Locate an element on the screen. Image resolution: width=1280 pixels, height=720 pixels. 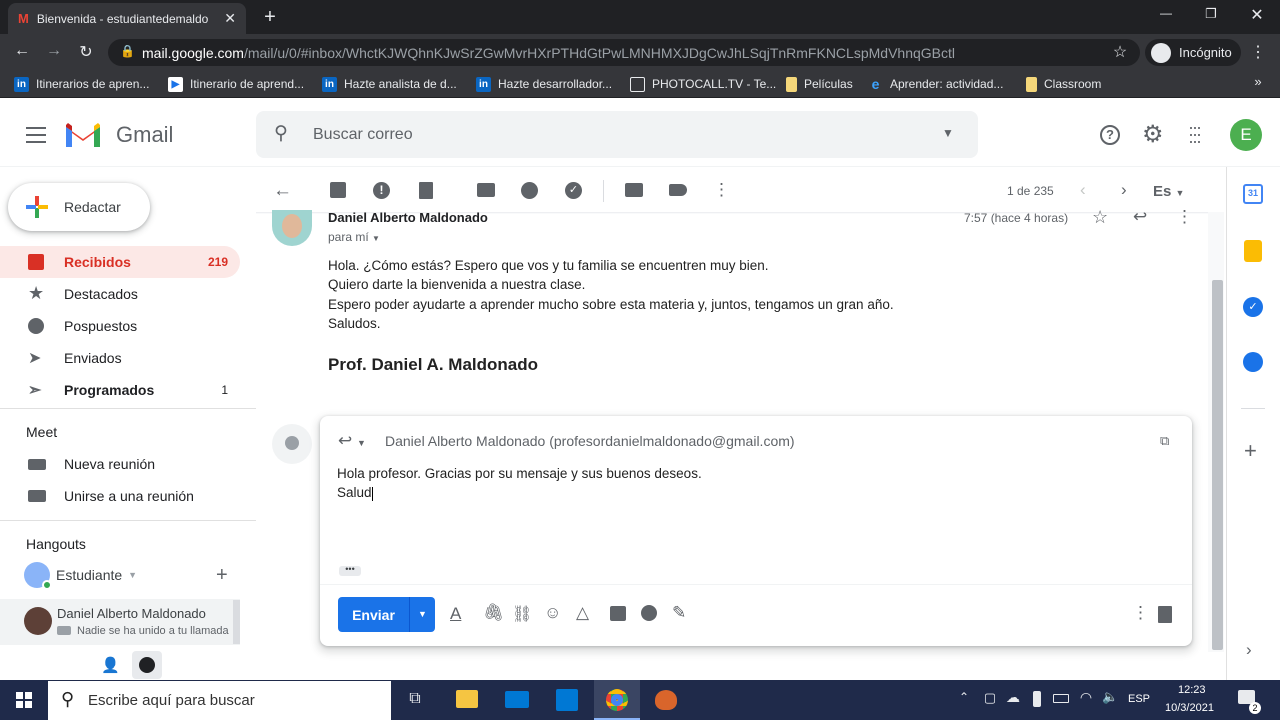
file-explorer-icon is located at coordinates (467, 699).